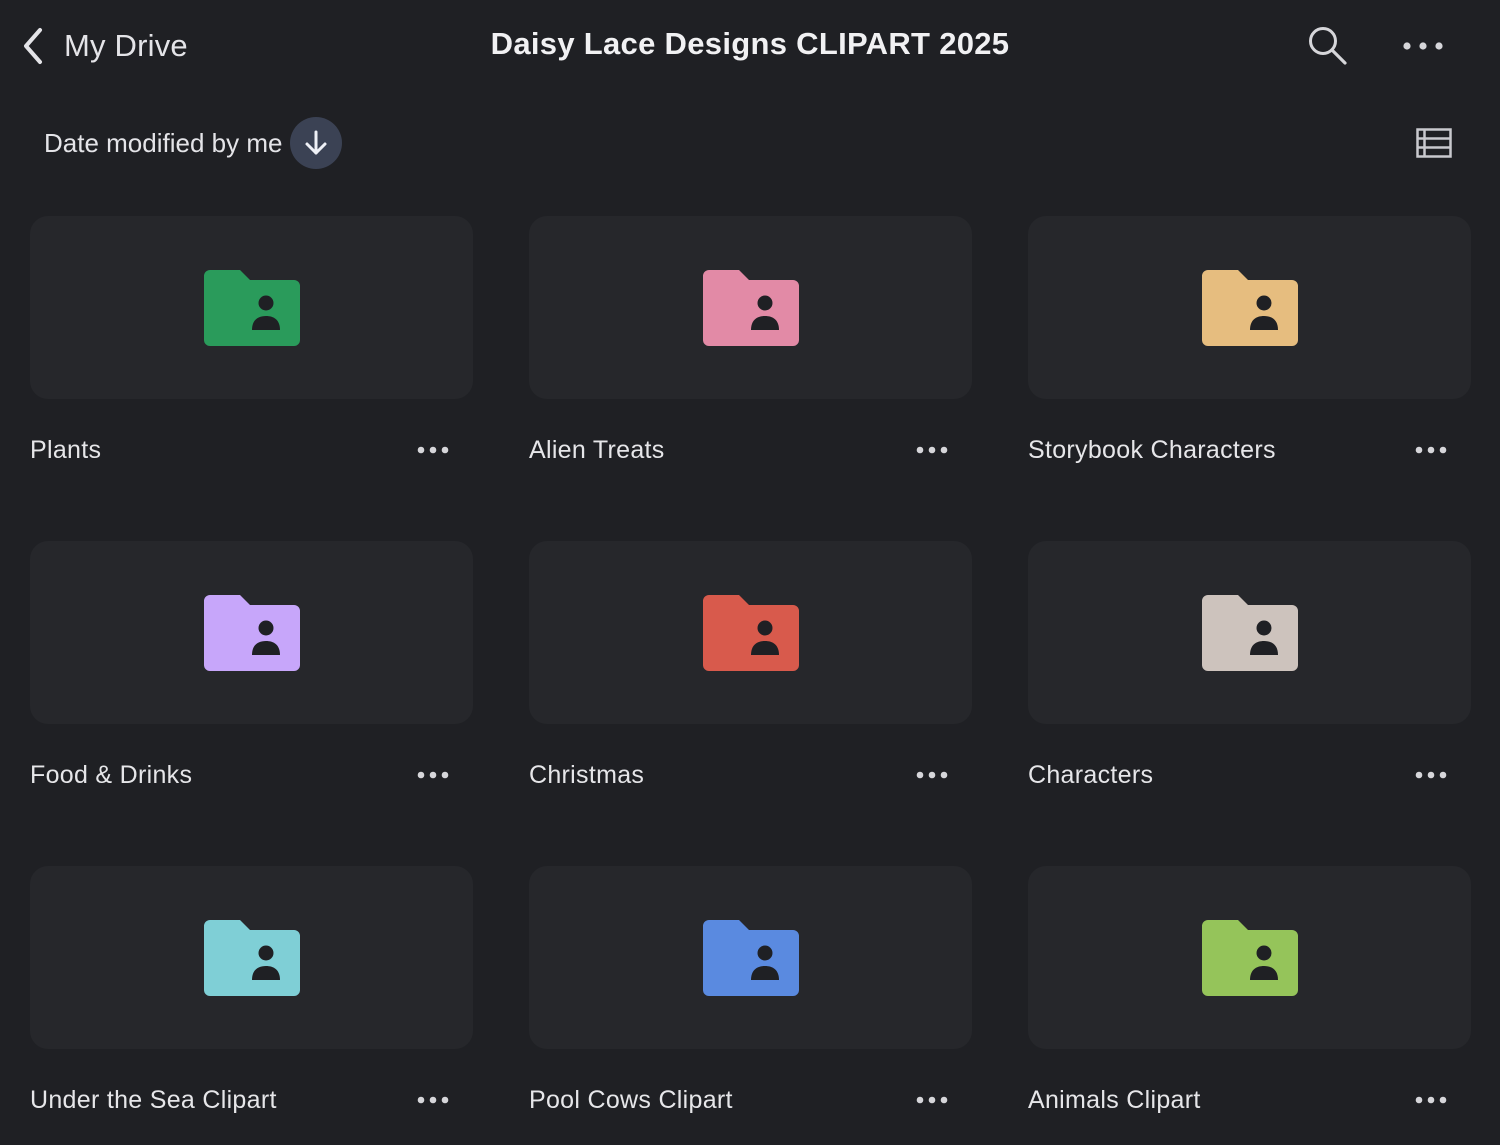 The height and width of the screenshot is (1145, 1500). I want to click on folder-card: Under the Sea Clipart, so click(251, 1005).